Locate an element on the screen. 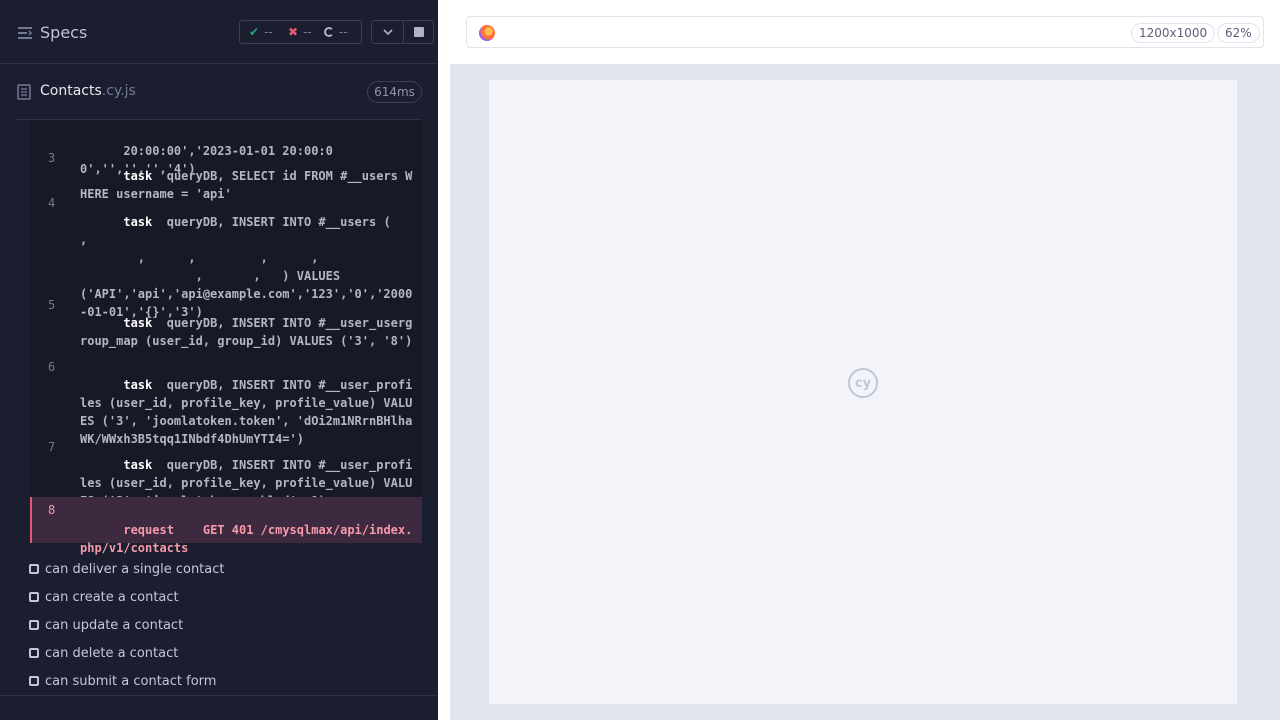  firefox-icon is located at coordinates (487, 33).